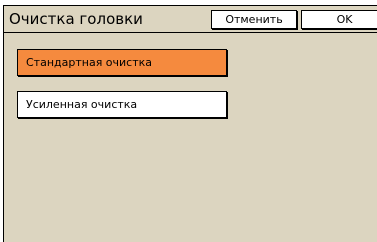 The height and width of the screenshot is (242, 377). What do you see at coordinates (82, 104) in the screenshot?
I see `strong-cleaning-label: Усиленная очистка` at bounding box center [82, 104].